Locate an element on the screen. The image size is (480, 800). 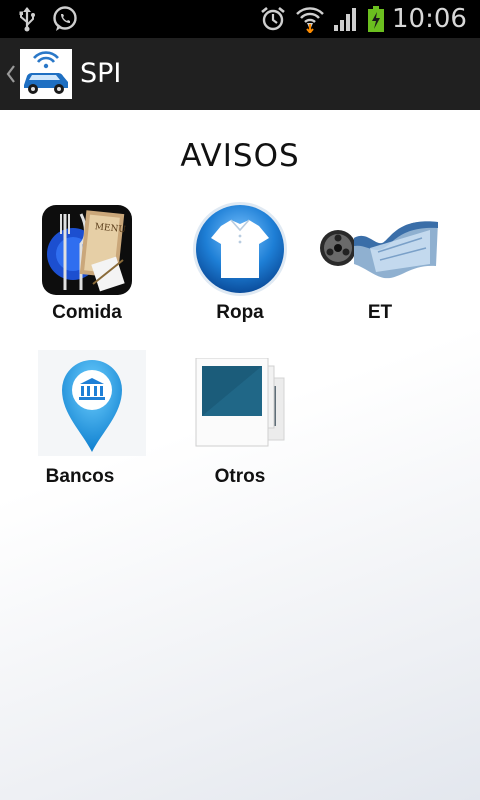
tile-bancos: Bancos is located at coordinates (92, 420).